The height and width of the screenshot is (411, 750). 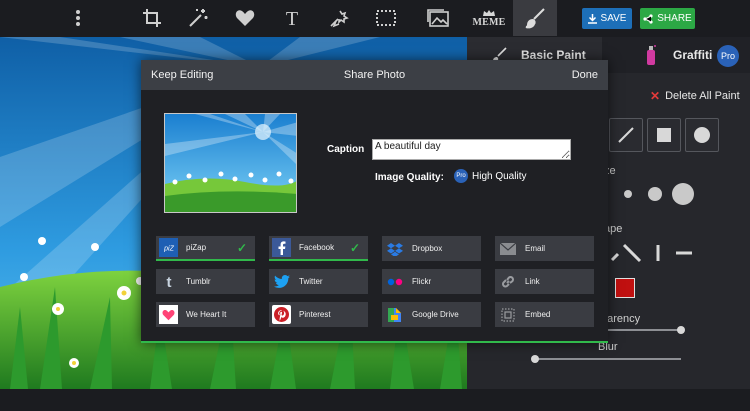 I want to click on share-pinterest-button: Pinterest, so click(x=318, y=314).